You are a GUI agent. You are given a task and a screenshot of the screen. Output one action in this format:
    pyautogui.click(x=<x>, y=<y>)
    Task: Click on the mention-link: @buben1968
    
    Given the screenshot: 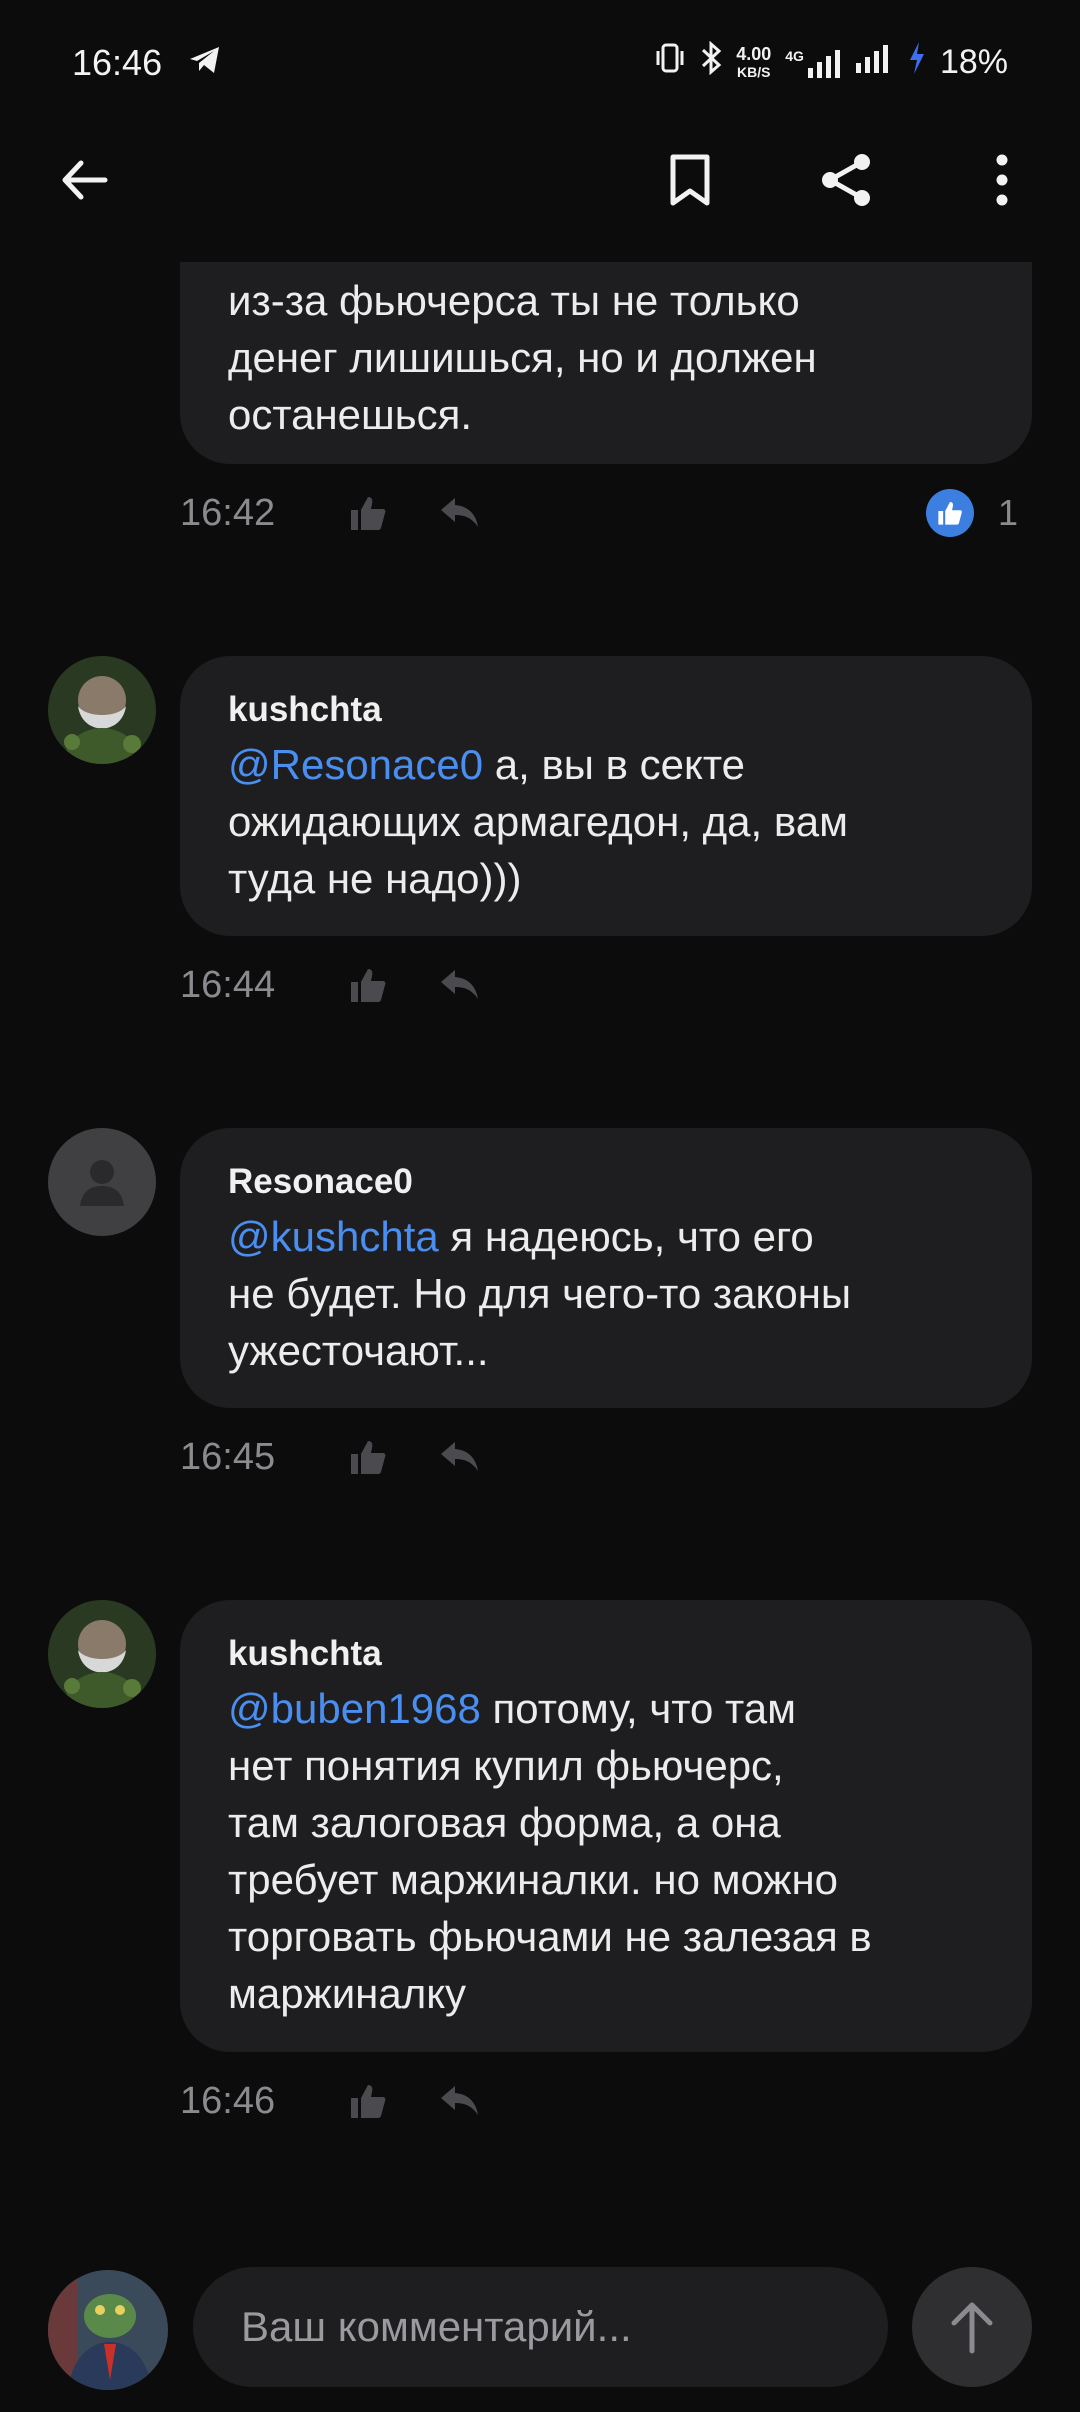 What is the action you would take?
    pyautogui.click(x=354, y=1708)
    